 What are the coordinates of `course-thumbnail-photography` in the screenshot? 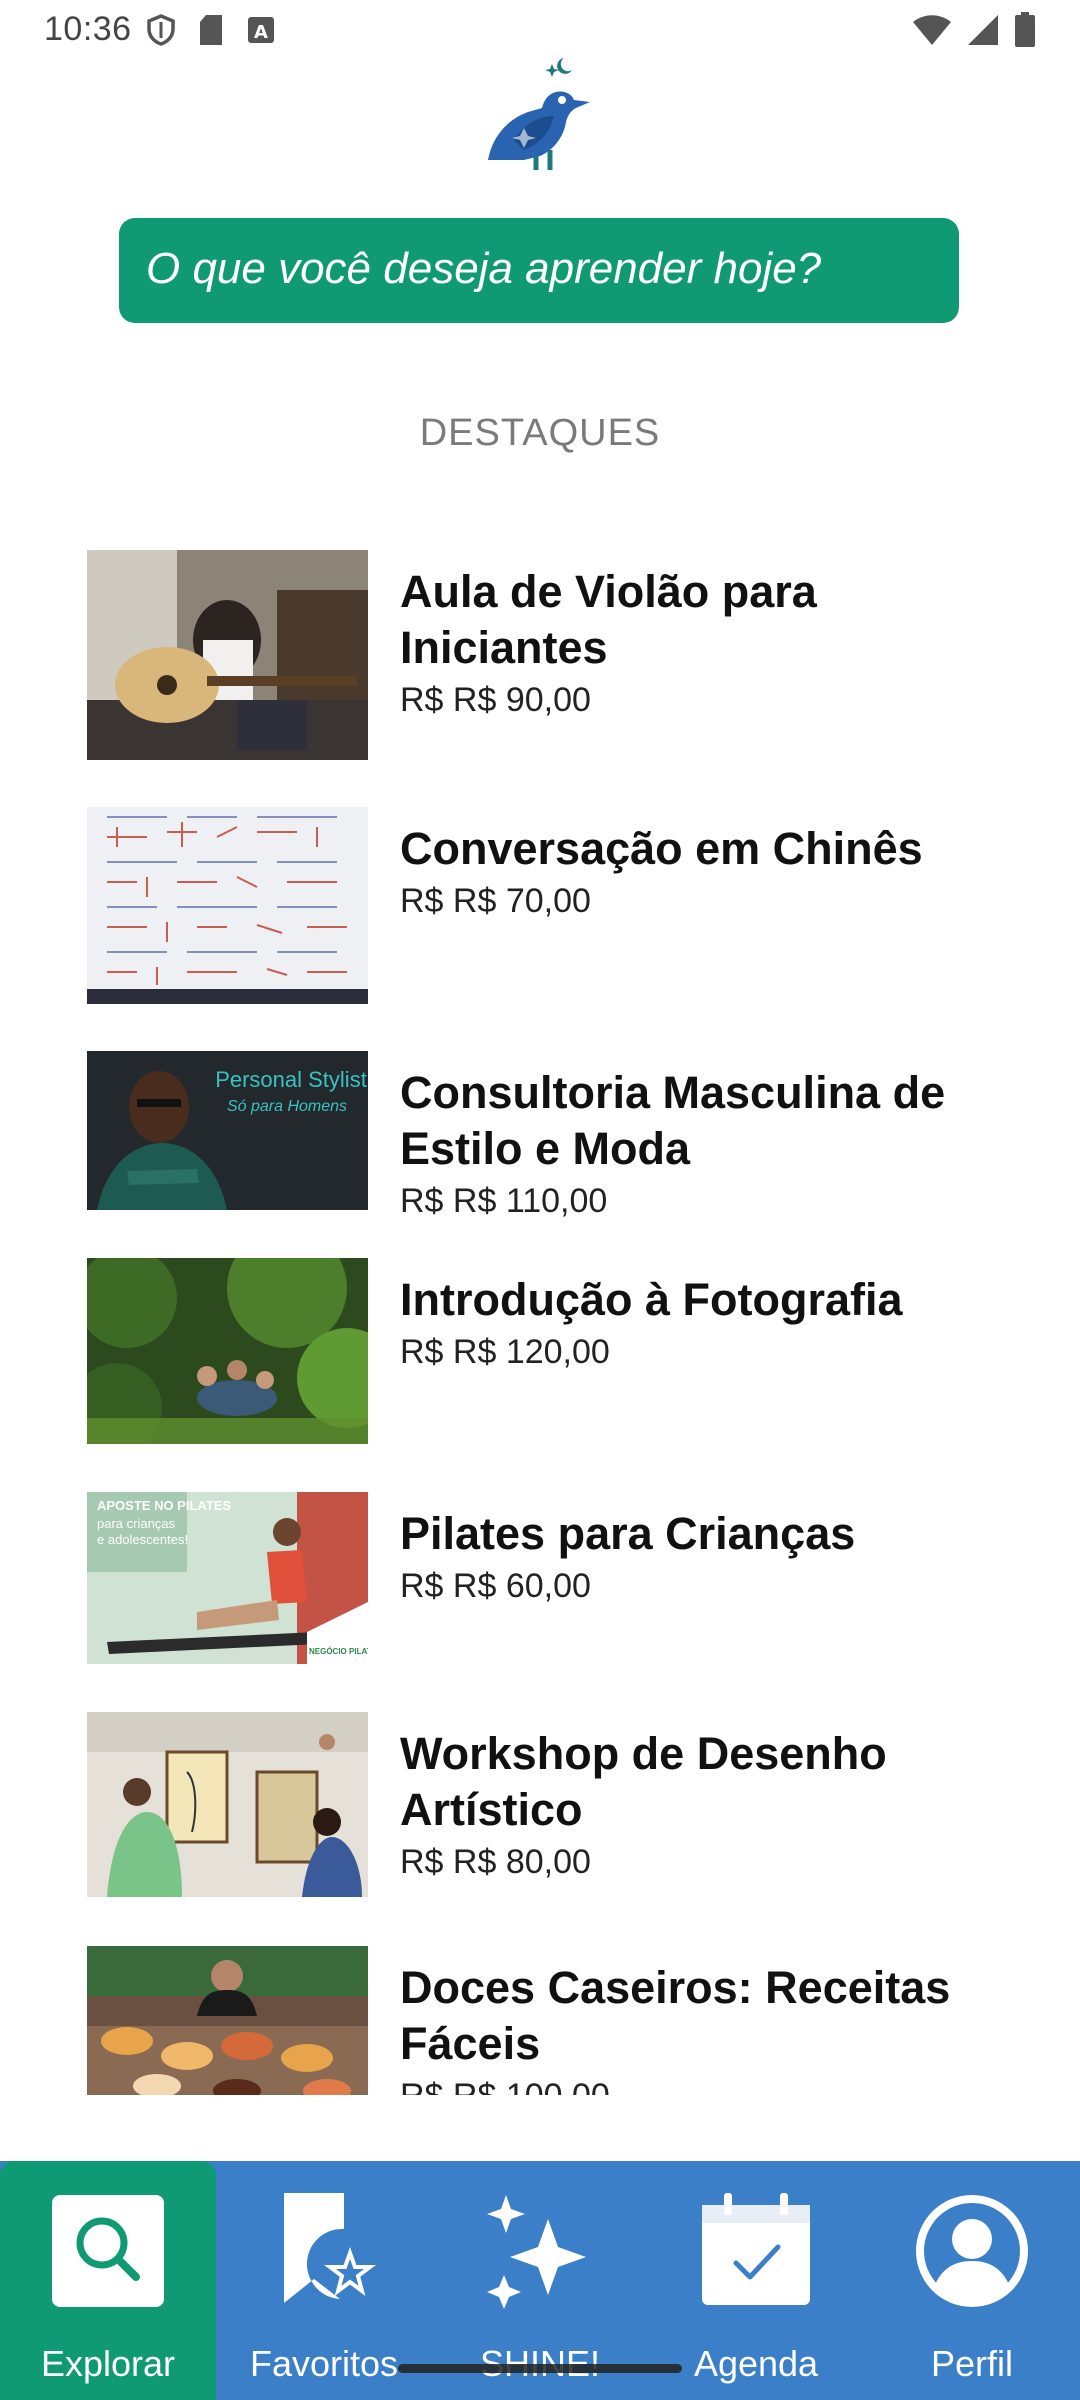 It's located at (227, 1351).